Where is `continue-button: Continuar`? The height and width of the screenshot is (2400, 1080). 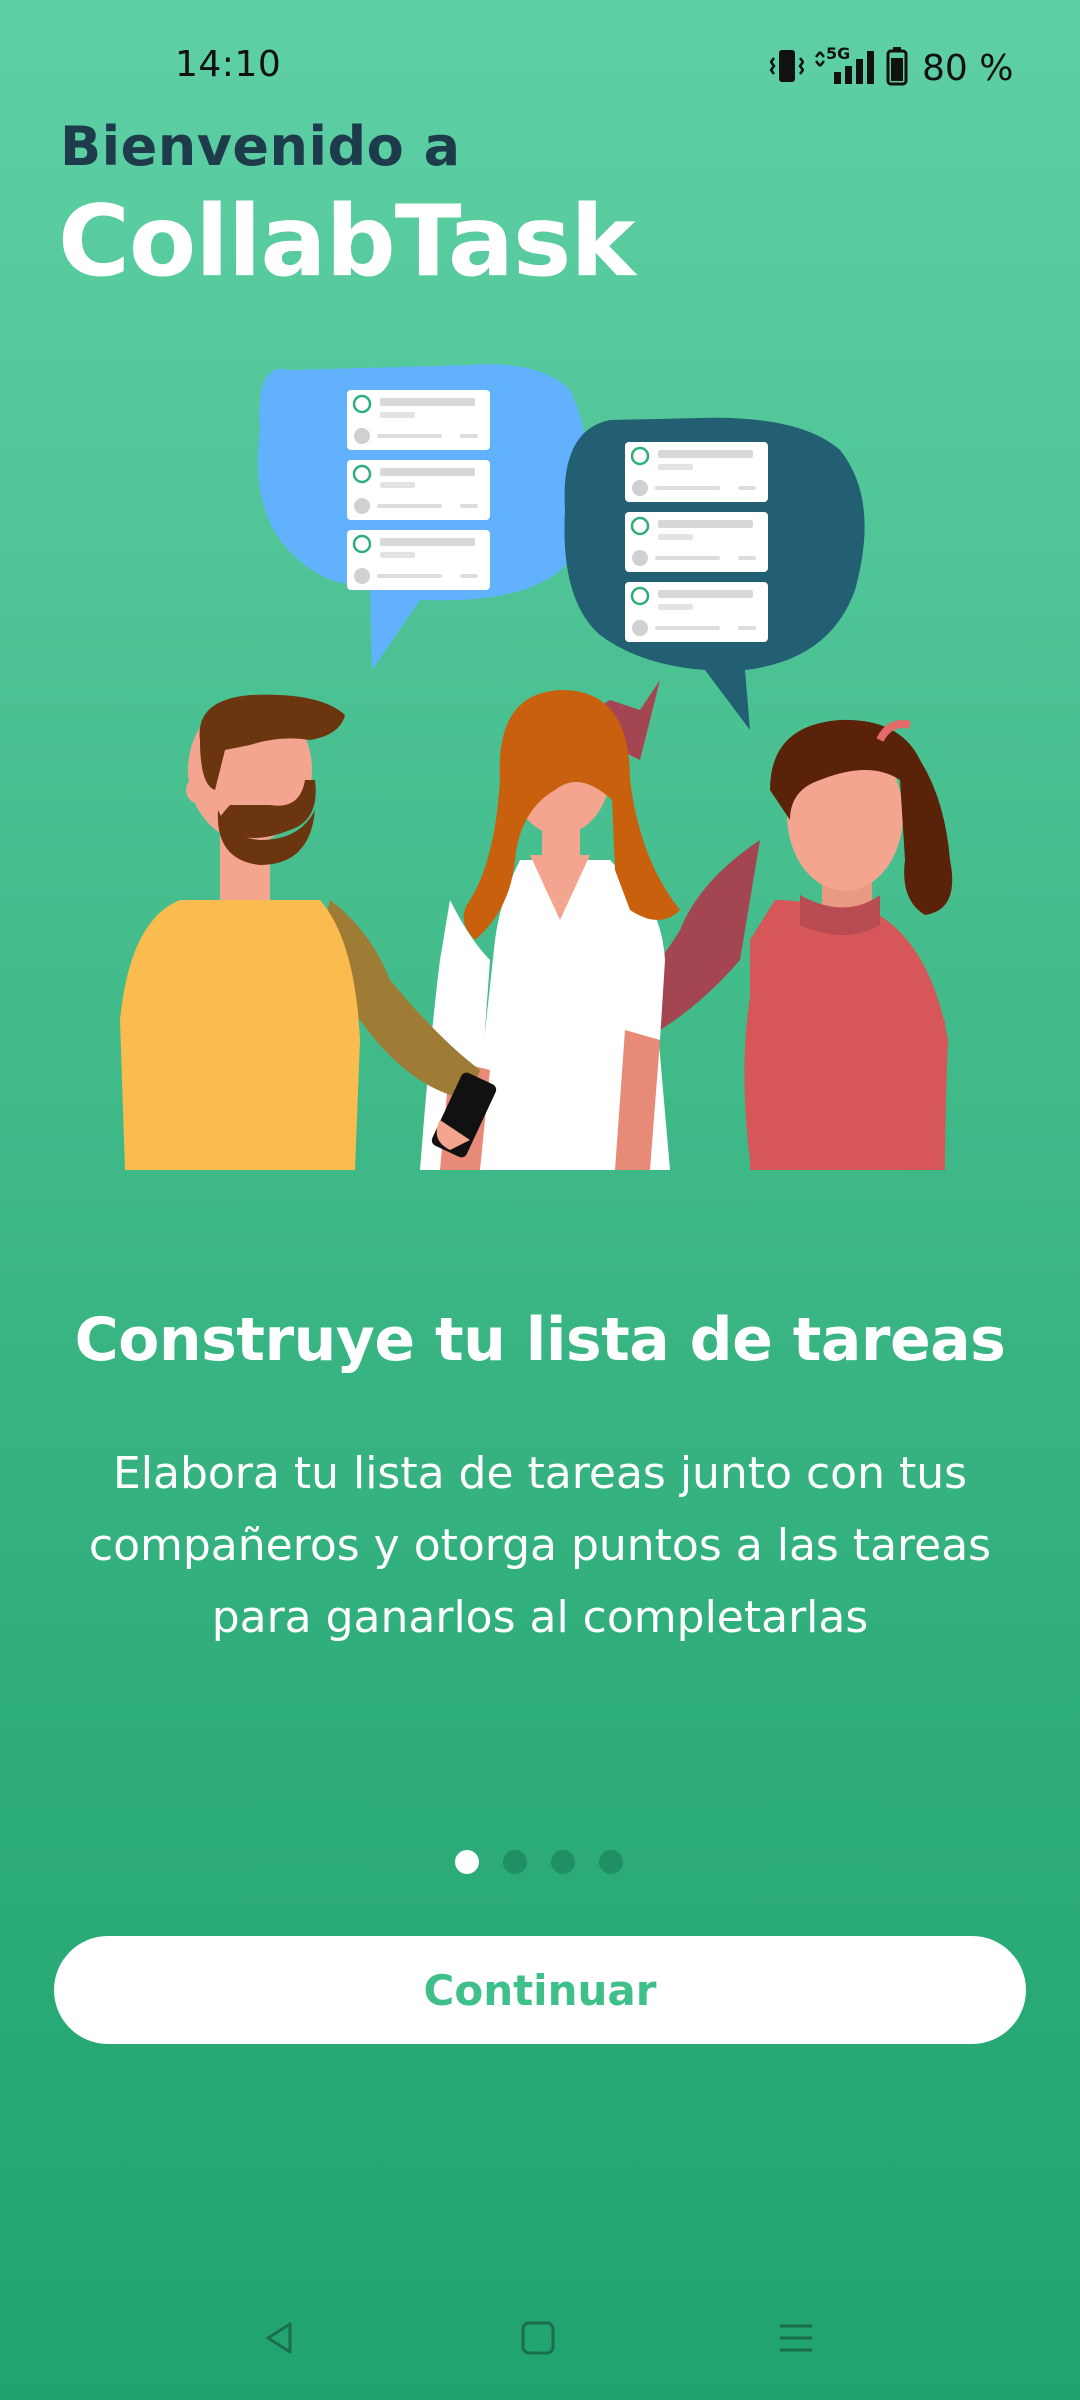
continue-button: Continuar is located at coordinates (540, 1990).